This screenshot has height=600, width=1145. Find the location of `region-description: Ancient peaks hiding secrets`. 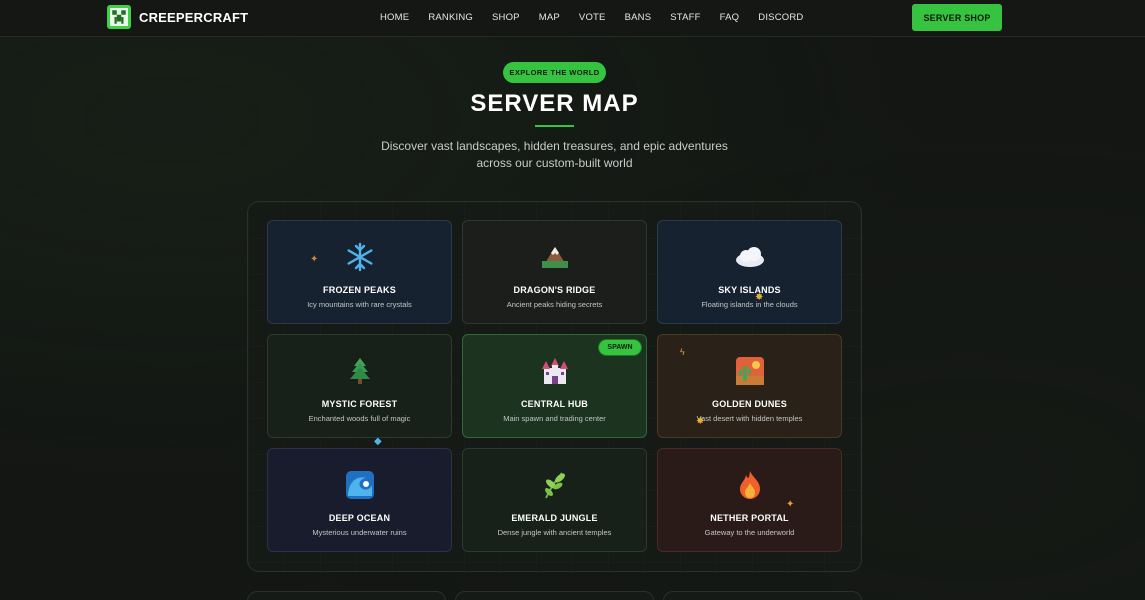

region-description: Ancient peaks hiding secrets is located at coordinates (554, 304).